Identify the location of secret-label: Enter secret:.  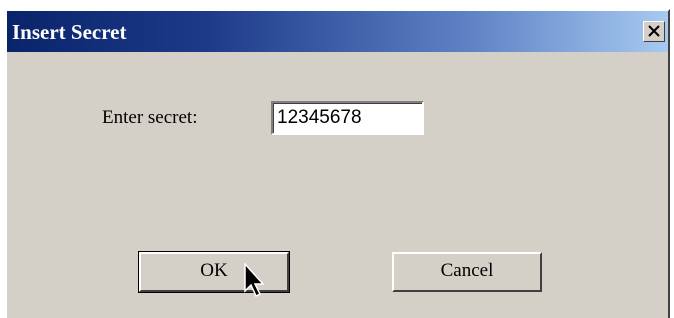
(150, 117).